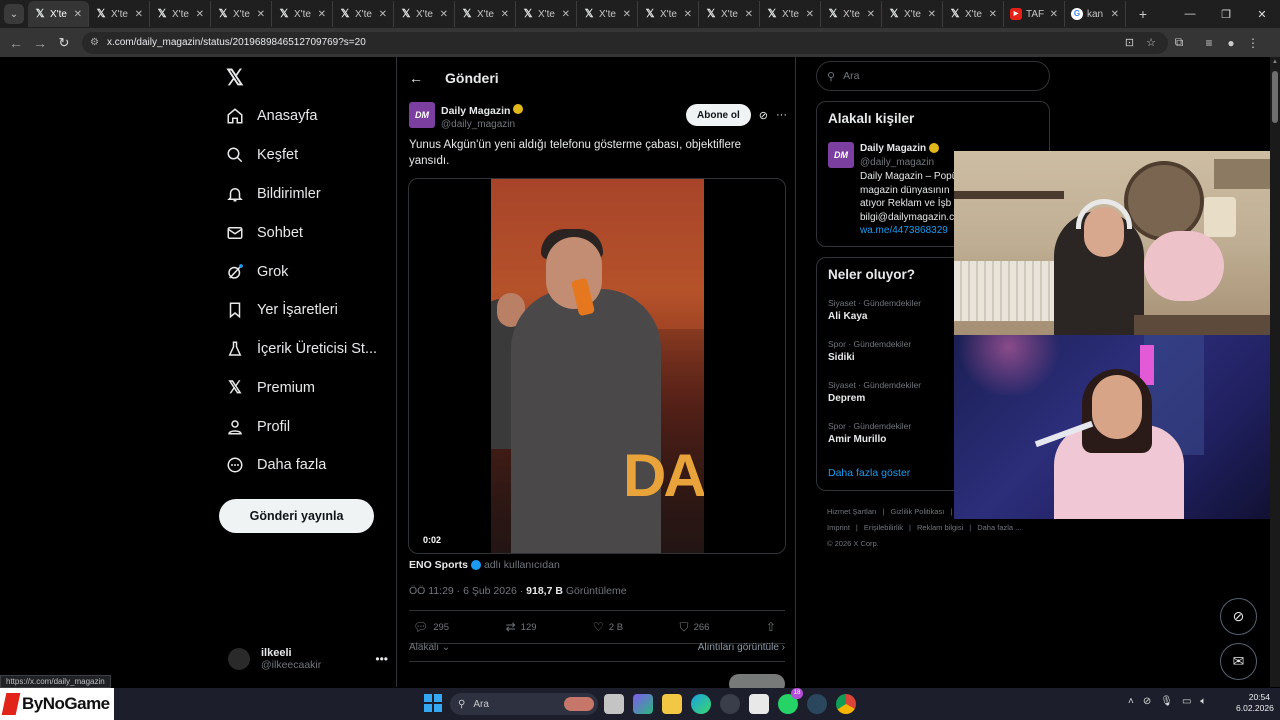  I want to click on related-person-name: Daily Magazin, so click(893, 148).